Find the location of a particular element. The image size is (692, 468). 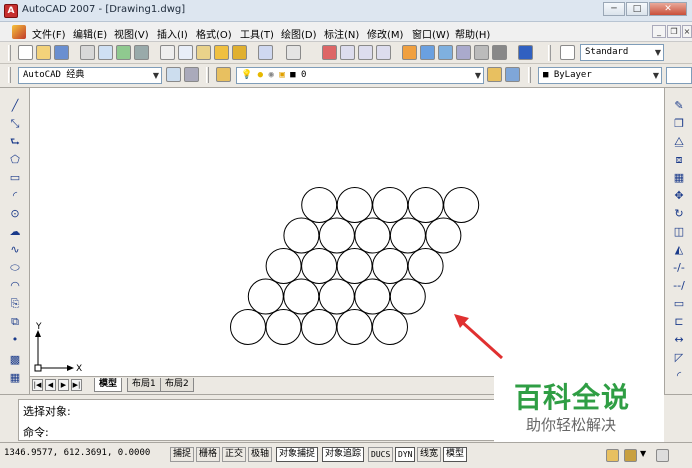

stretch-icon: ◭ is located at coordinates (679, 250).